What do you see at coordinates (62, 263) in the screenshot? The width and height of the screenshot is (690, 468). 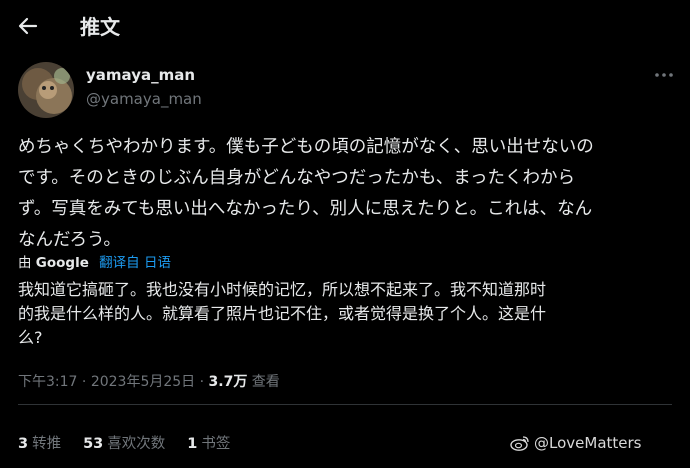 I see `google-label: Google` at bounding box center [62, 263].